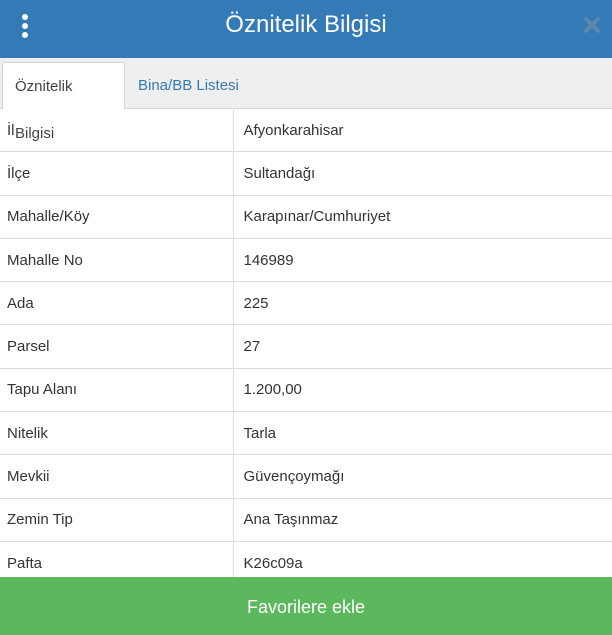  I want to click on table-row: Nitelik Tarla, so click(306, 433).